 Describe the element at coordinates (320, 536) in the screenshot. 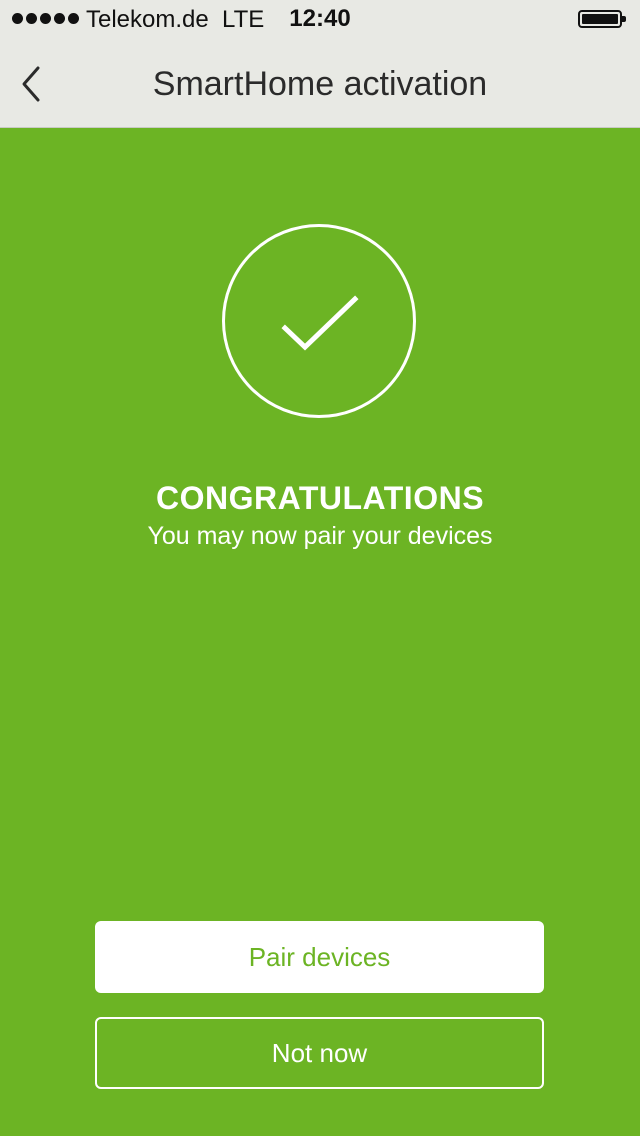

I see `success-subline: You may now pair your devices` at that location.